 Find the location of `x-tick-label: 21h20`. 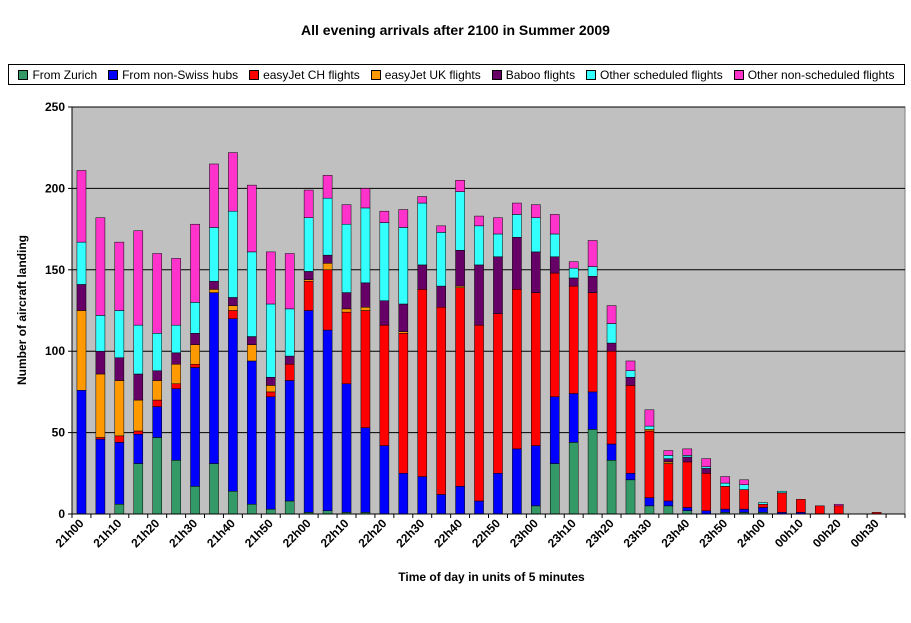

x-tick-label: 21h20 is located at coordinates (145, 533).